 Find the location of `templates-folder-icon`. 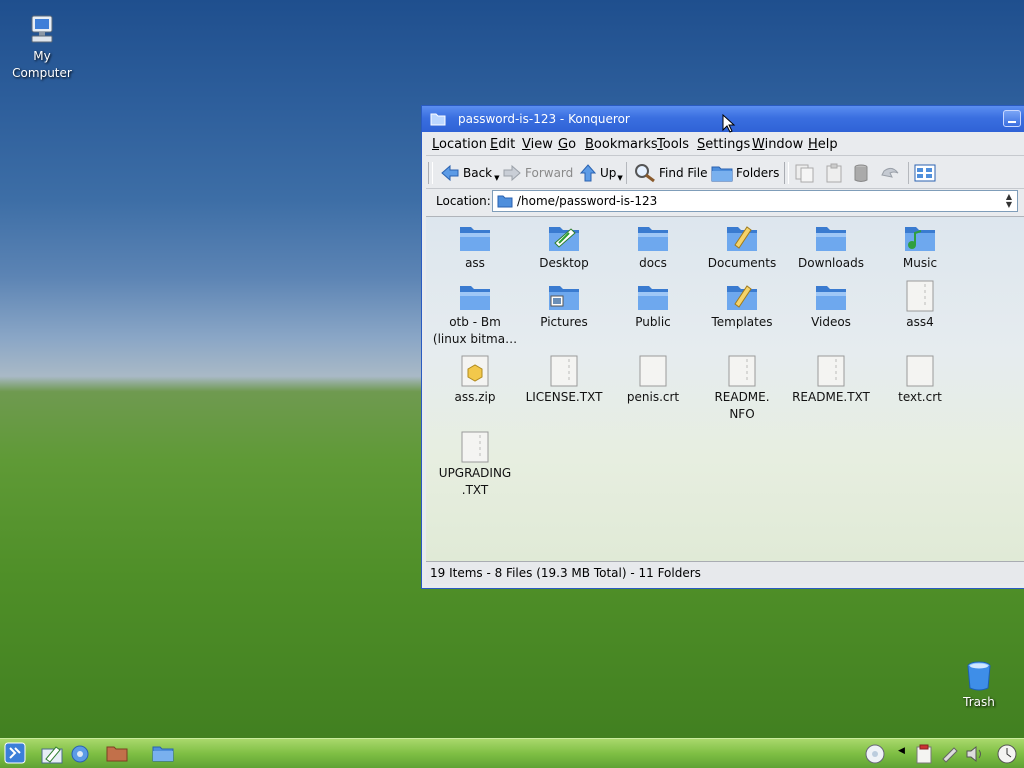

templates-folder-icon is located at coordinates (742, 297).